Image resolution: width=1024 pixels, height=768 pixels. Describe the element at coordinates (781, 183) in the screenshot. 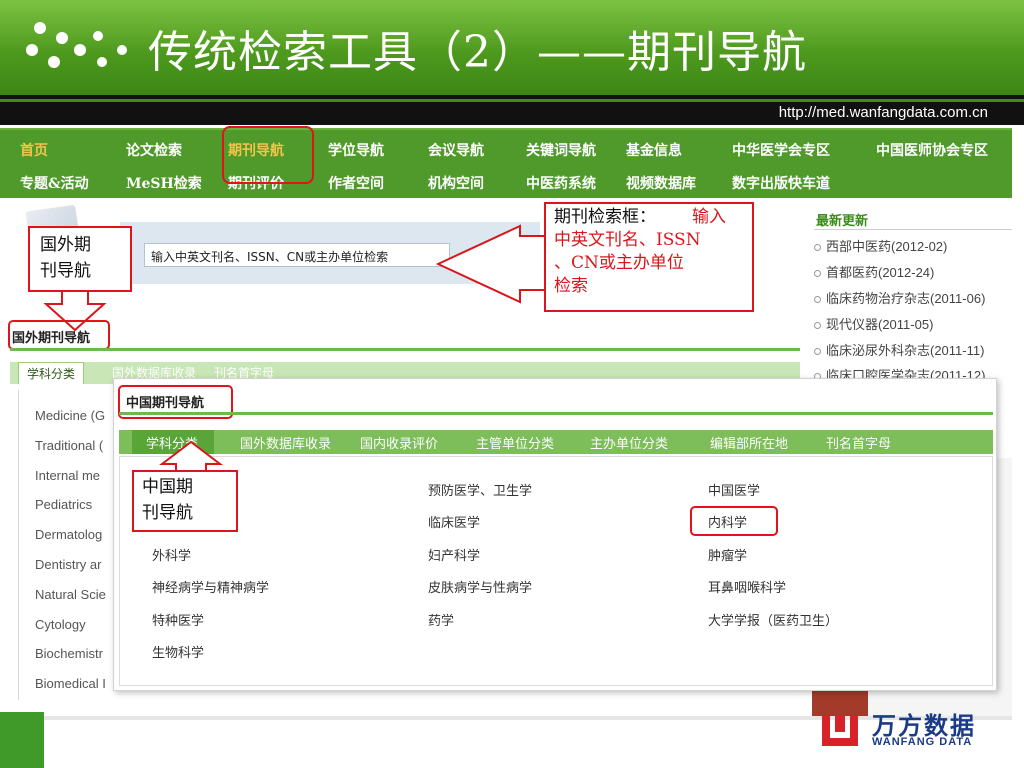

I see `nav-digital-publishing: 数字出版快车道` at that location.